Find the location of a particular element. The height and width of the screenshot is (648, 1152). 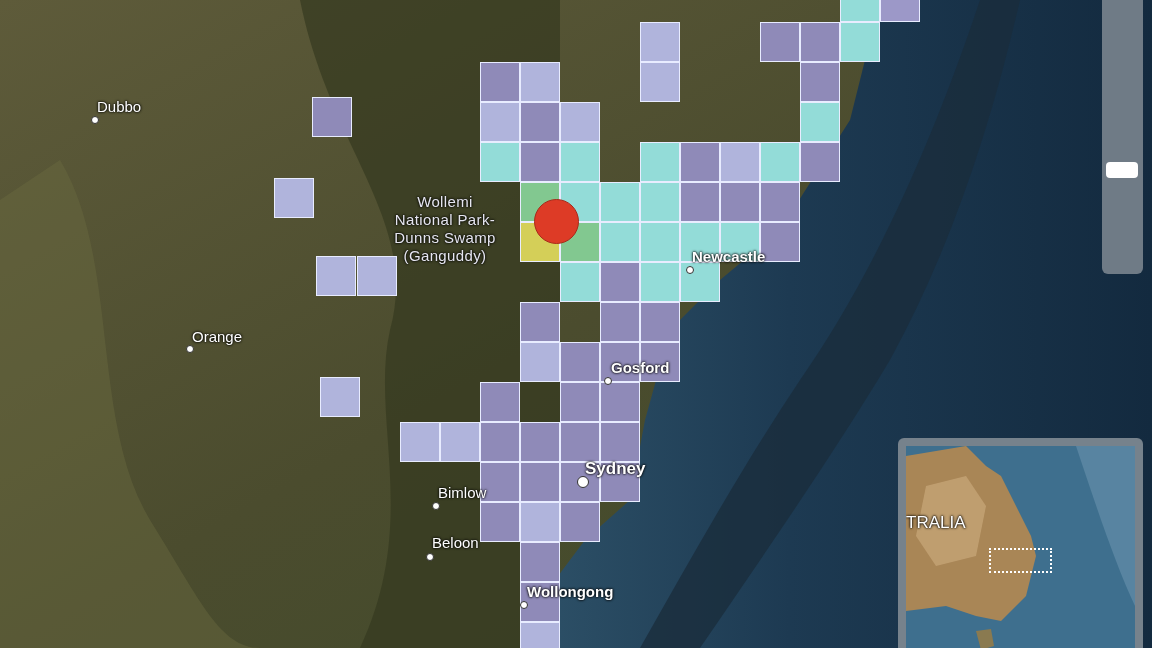

place-label: Beloon is located at coordinates (455, 543).